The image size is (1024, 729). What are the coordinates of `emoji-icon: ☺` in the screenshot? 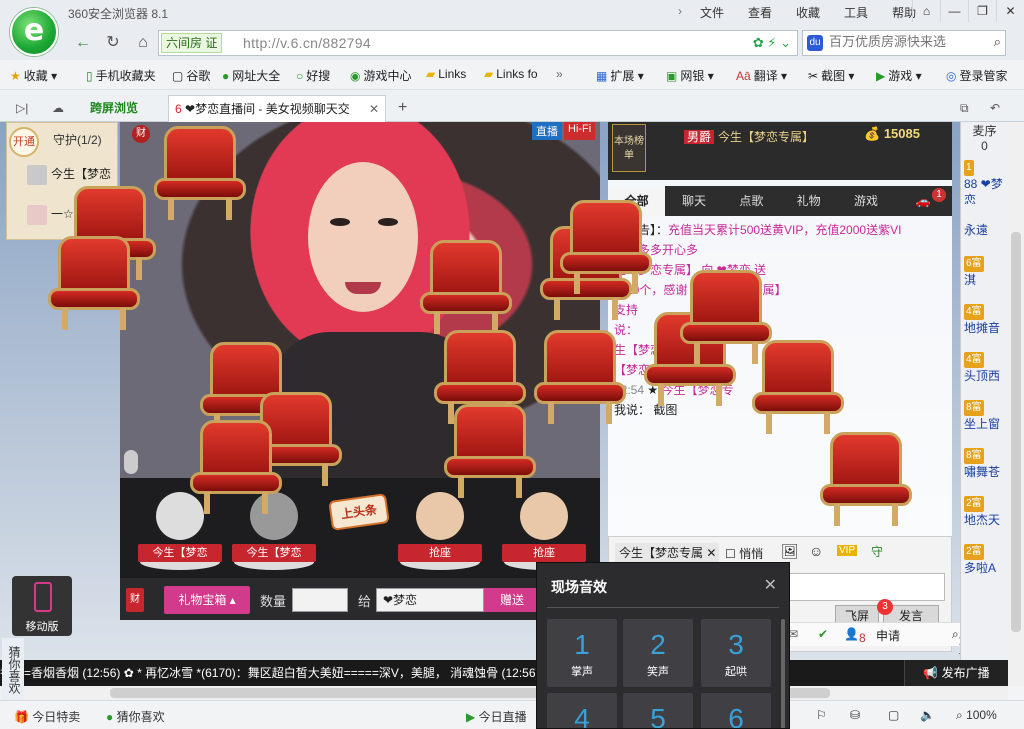 It's located at (816, 551).